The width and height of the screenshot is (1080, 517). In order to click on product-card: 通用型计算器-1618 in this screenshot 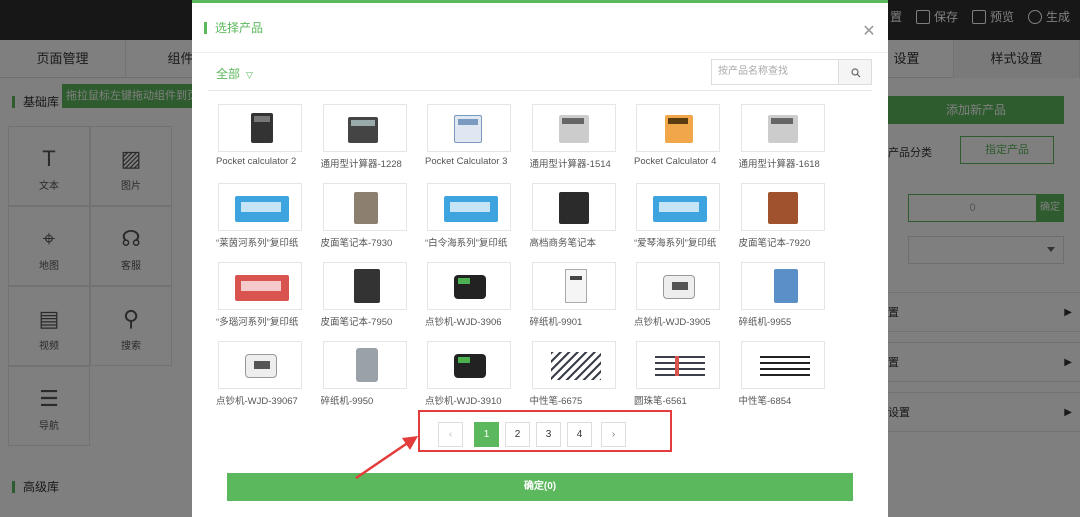, I will do `click(787, 139)`.